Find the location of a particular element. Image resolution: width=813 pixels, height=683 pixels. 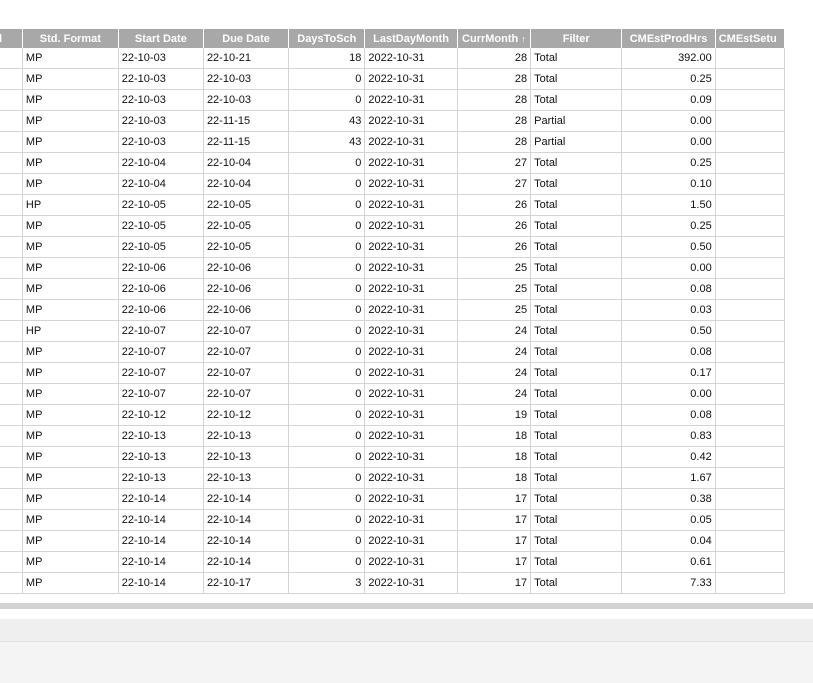

cell-hrs: 0.00 is located at coordinates (668, 121).